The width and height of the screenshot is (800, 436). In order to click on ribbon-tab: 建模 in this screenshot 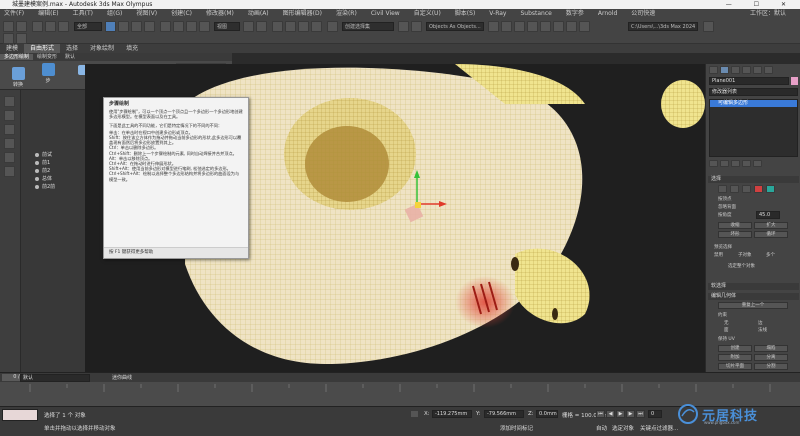, I will do `click(12, 48)`.